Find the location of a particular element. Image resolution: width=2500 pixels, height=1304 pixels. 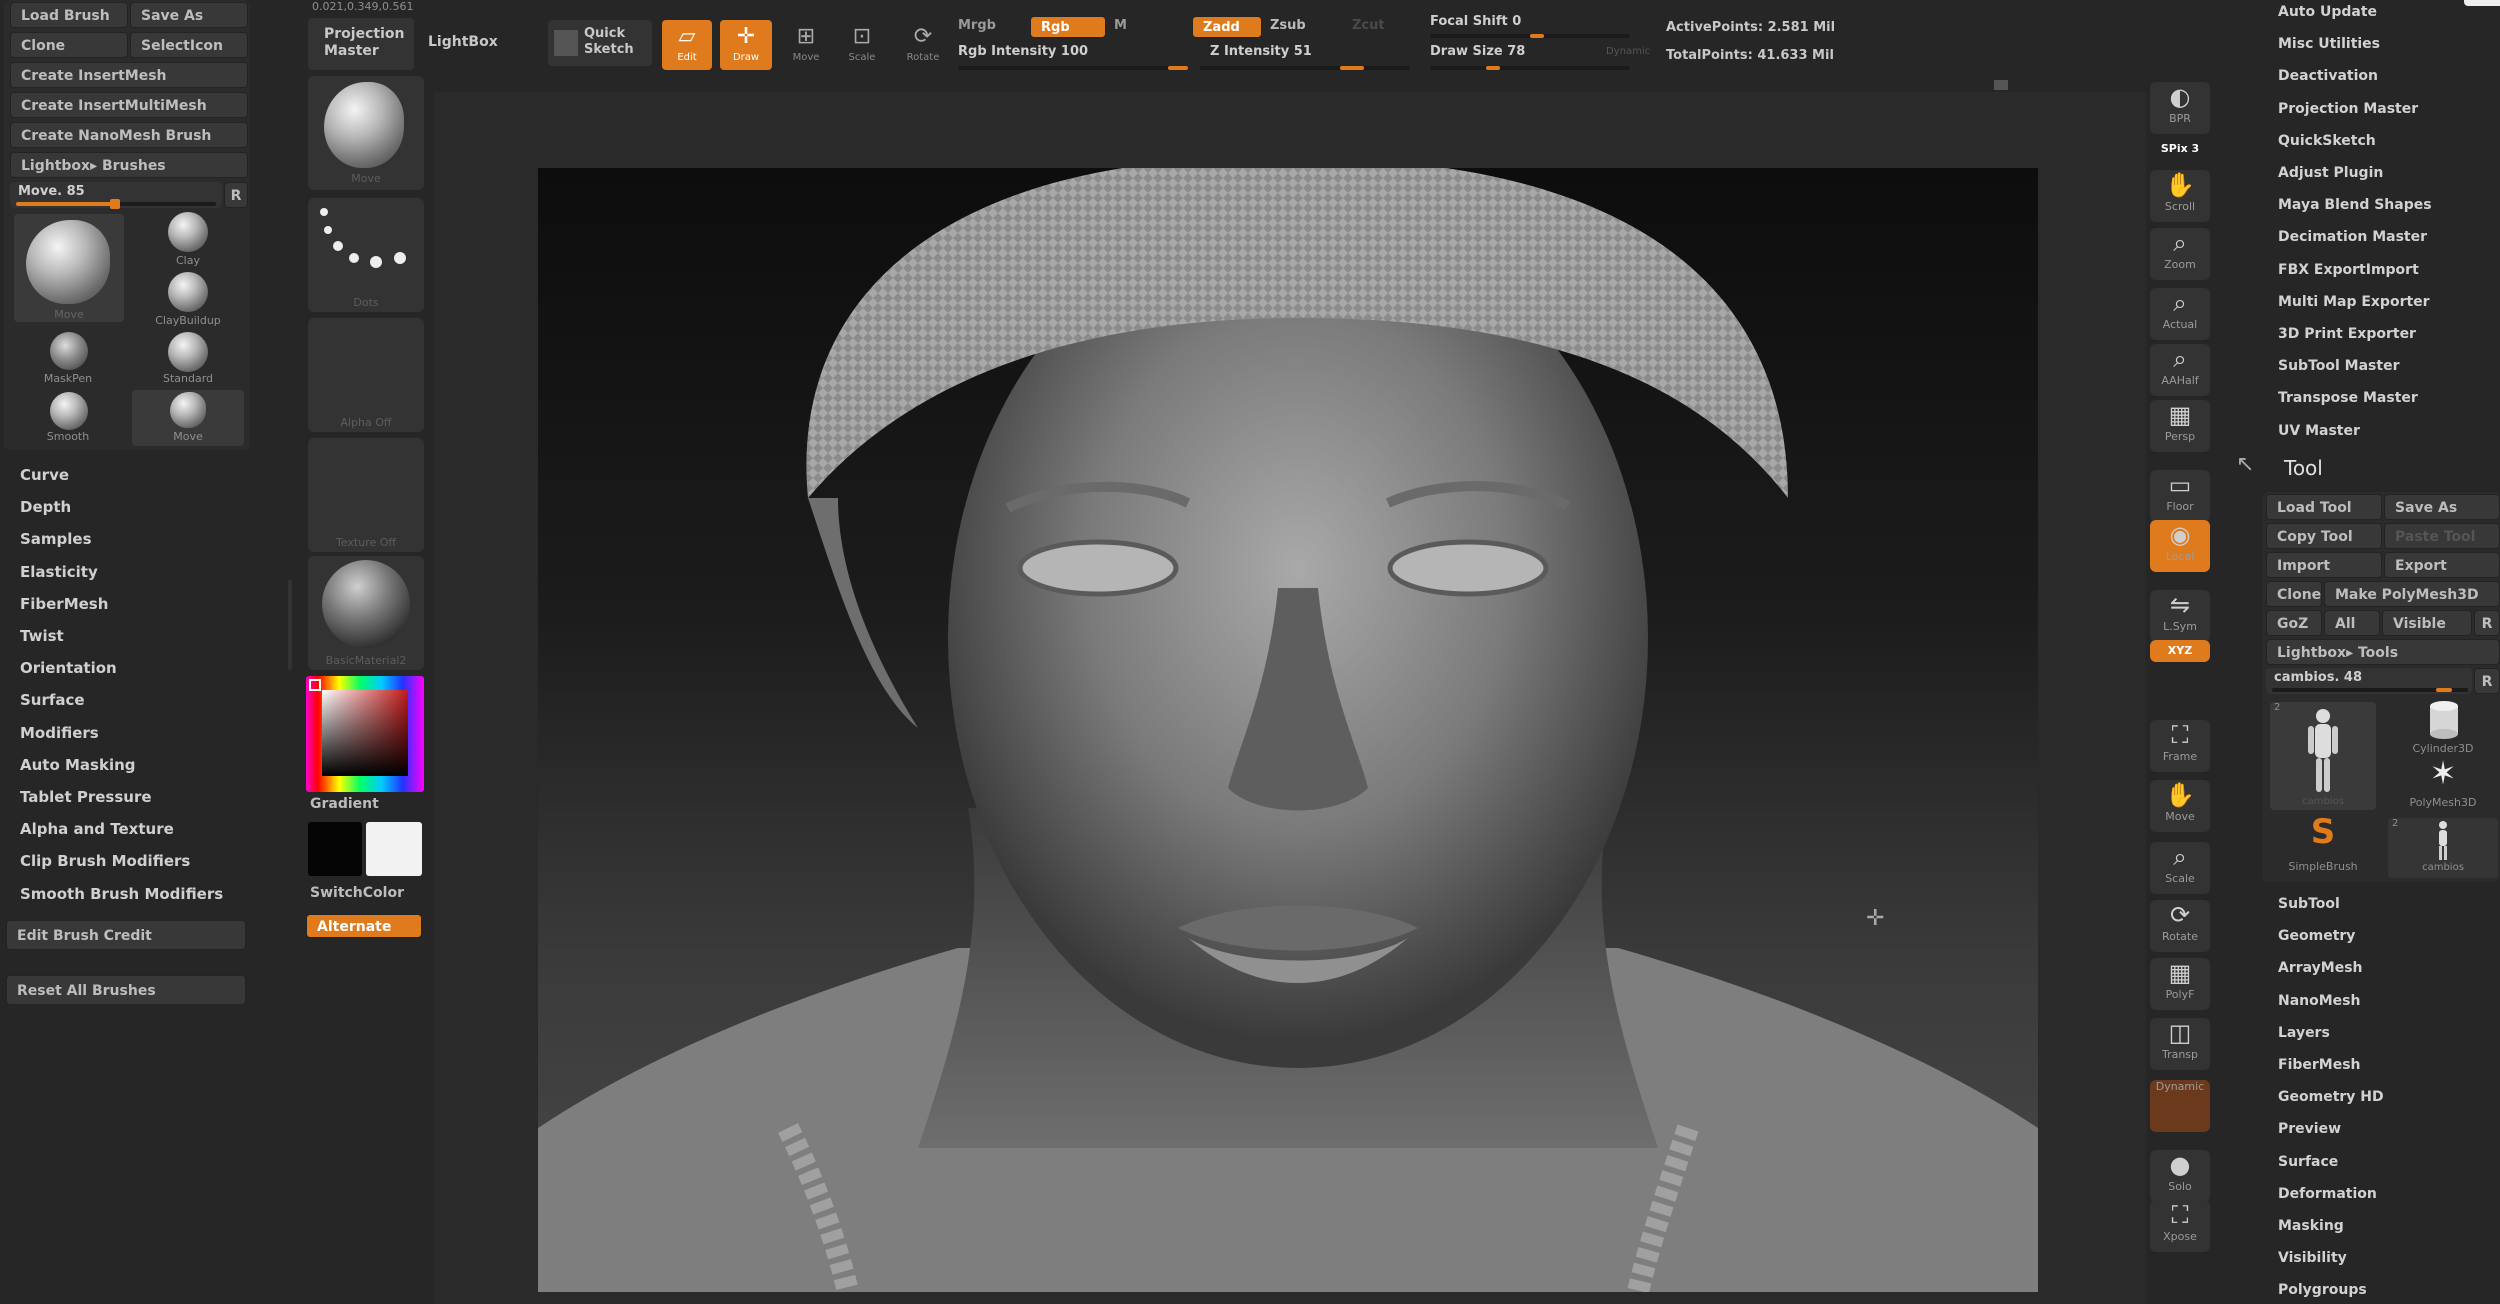

edit-brush-credit-button: Edit Brush Credit is located at coordinates (126, 935).